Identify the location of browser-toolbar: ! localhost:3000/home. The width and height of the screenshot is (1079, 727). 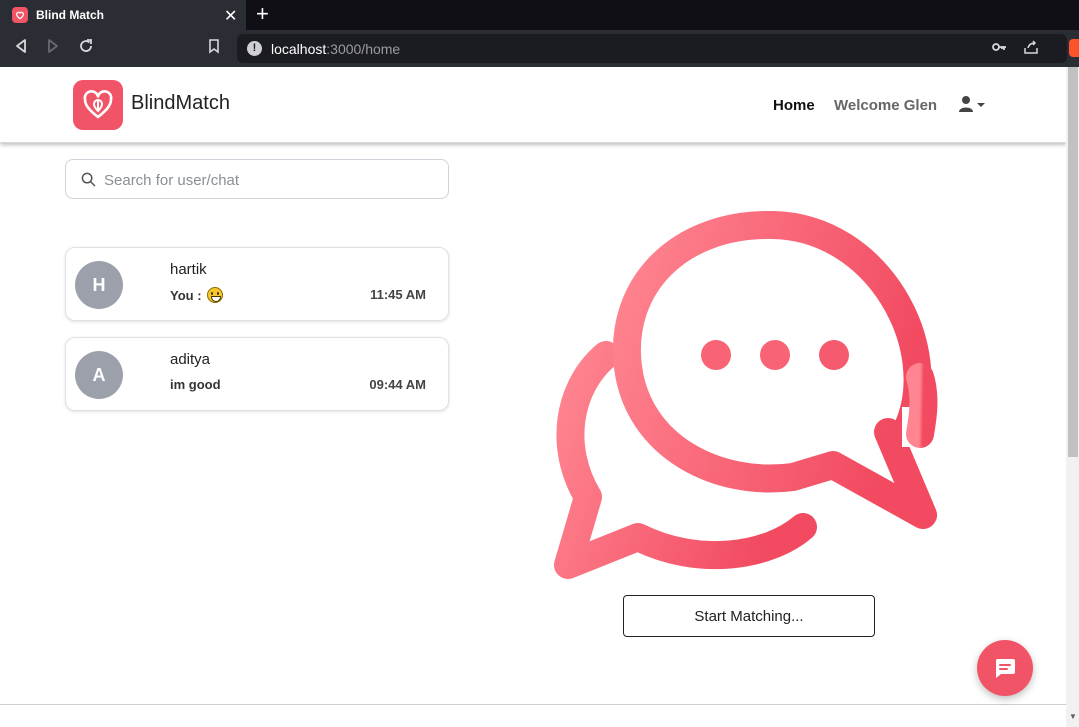
(539, 48).